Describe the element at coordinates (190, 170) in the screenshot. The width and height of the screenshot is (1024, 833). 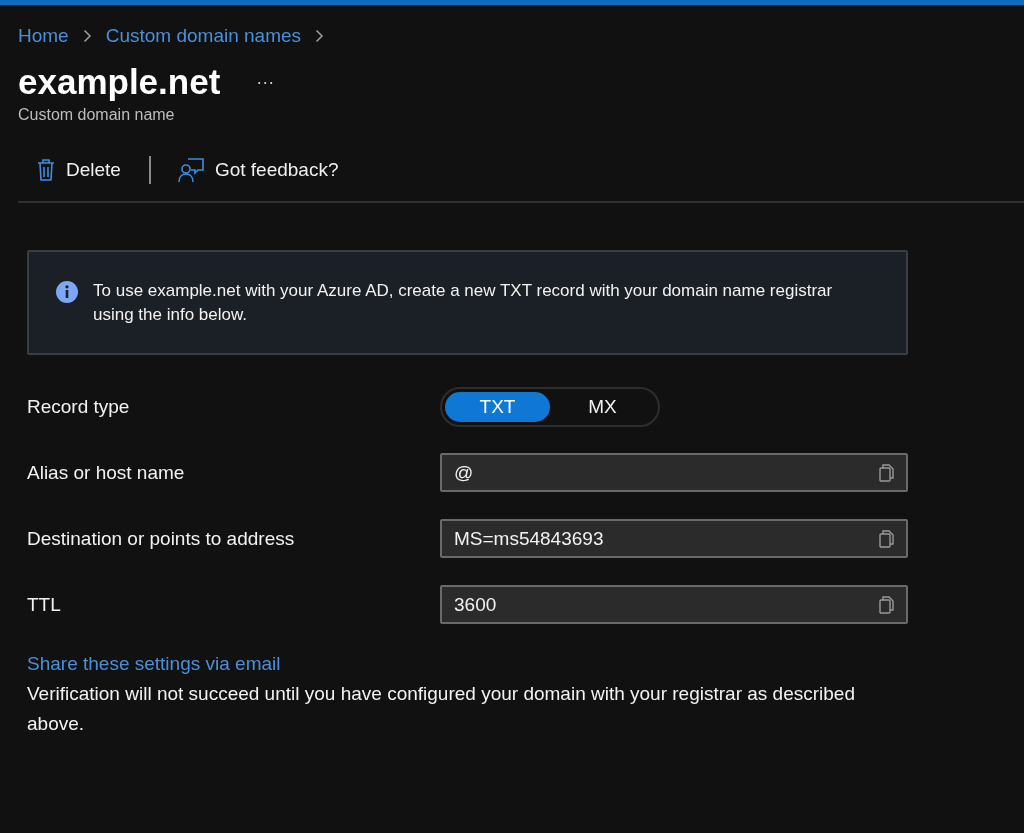
I see `person-speech-bubble-icon` at that location.